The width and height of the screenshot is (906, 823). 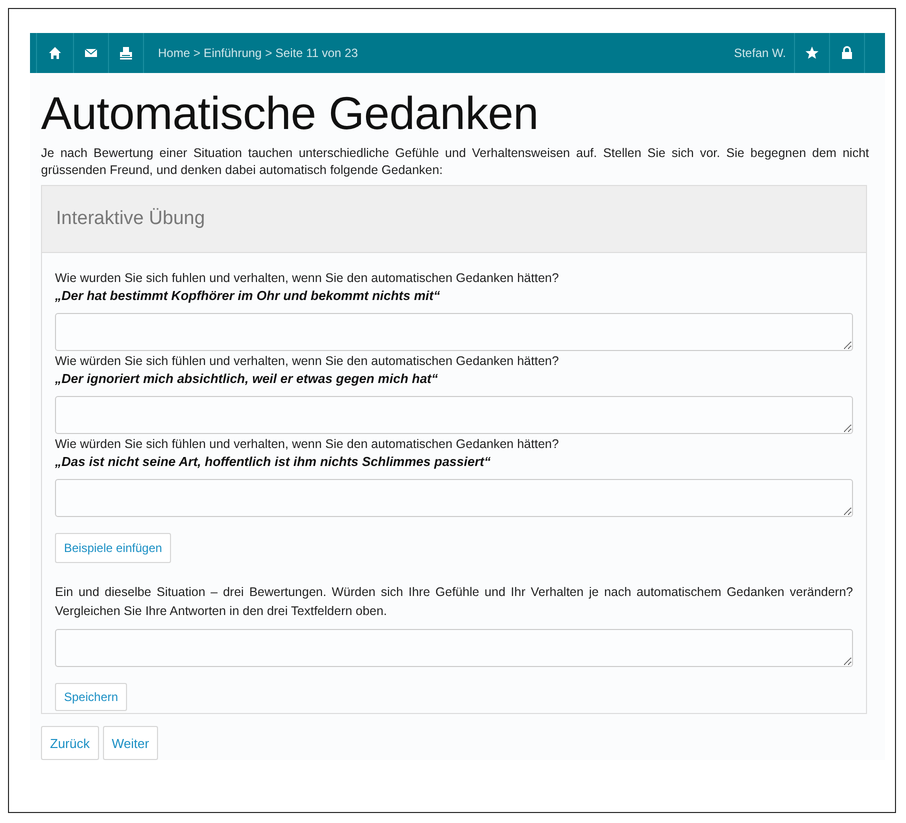 What do you see at coordinates (290, 113) in the screenshot?
I see `page-title: Automatische Gedanken` at bounding box center [290, 113].